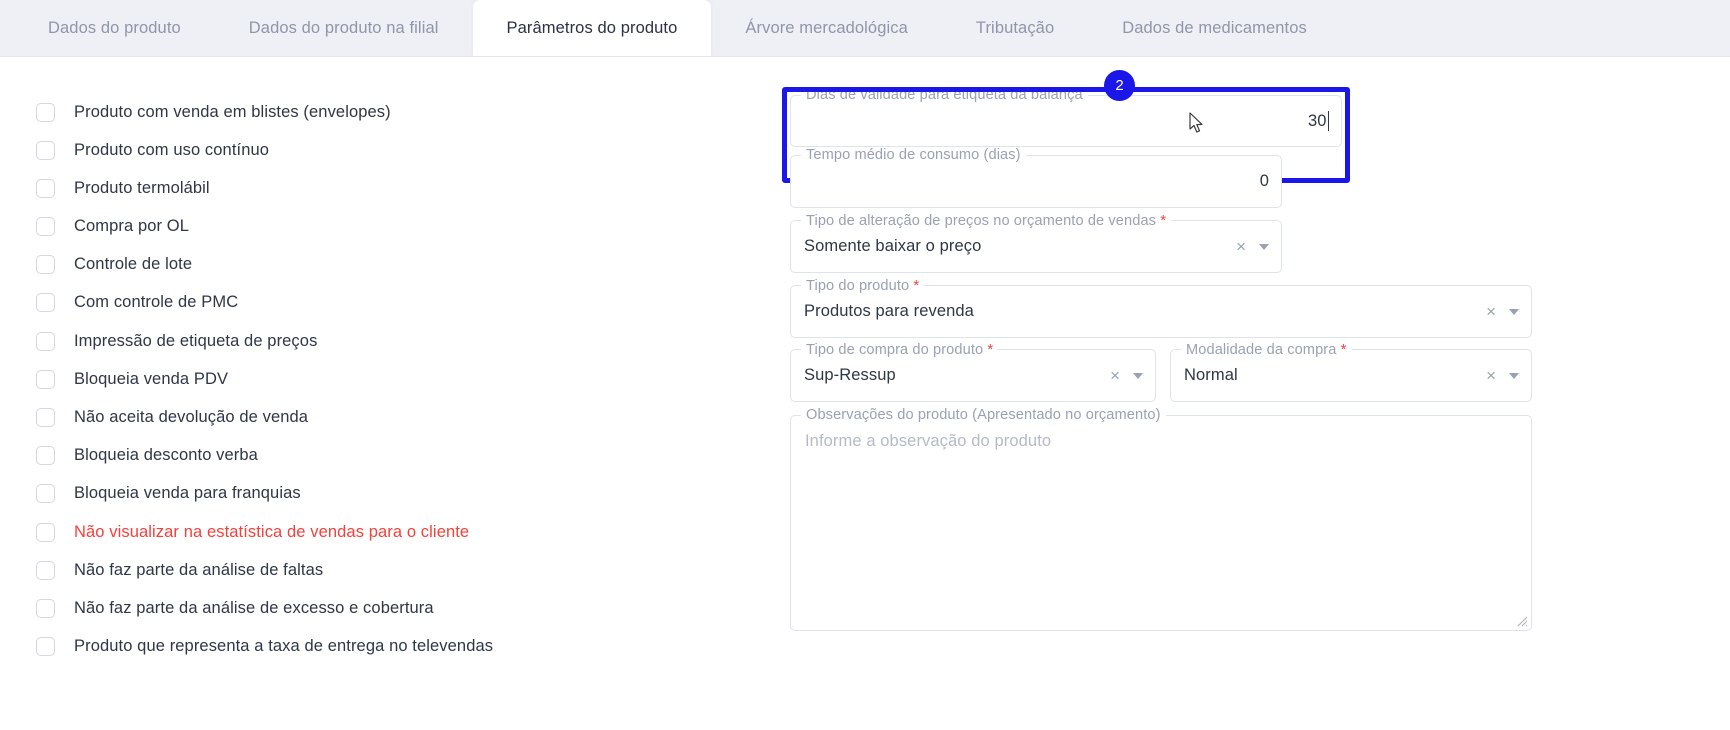 The width and height of the screenshot is (1730, 730). Describe the element at coordinates (1535, 28) in the screenshot. I see `tab-bar-filler` at that location.